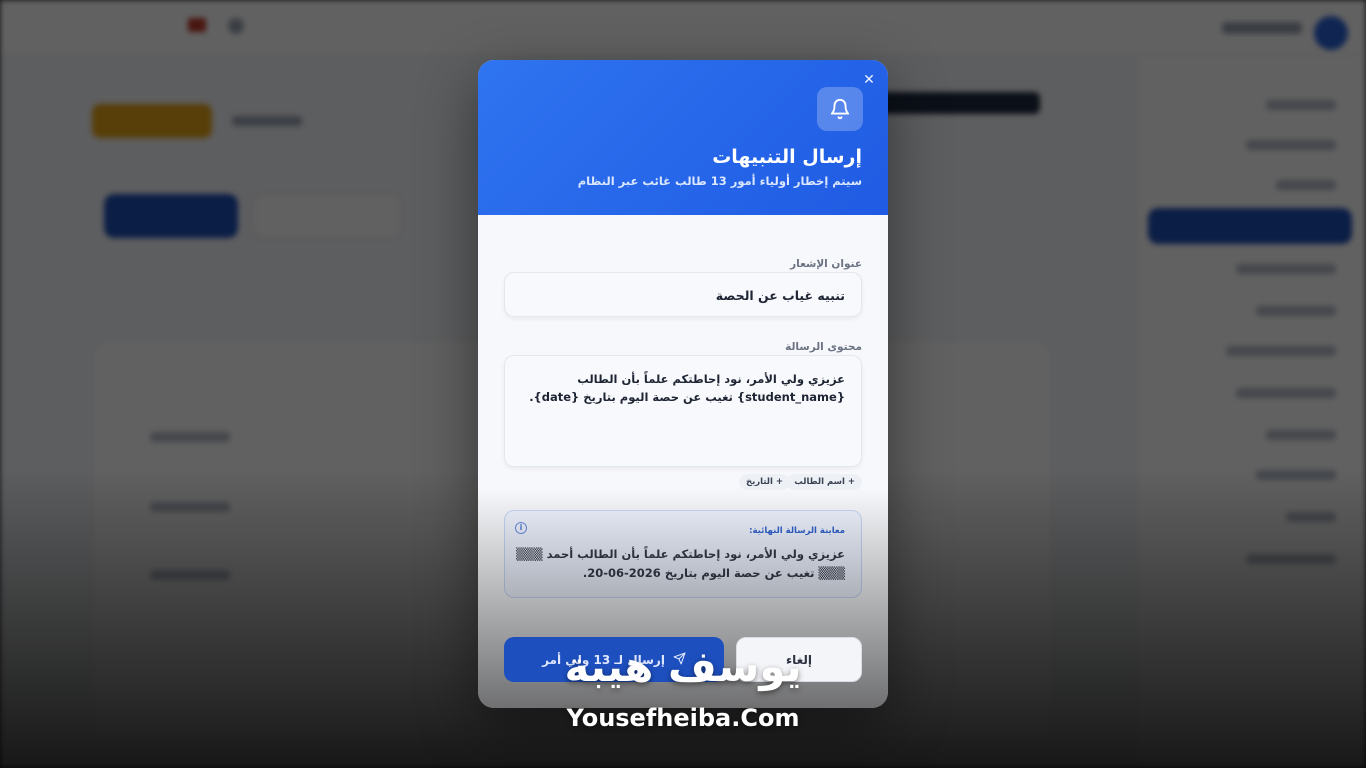  I want to click on preview-title: معاينة الرسالة النهائية:, so click(797, 531).